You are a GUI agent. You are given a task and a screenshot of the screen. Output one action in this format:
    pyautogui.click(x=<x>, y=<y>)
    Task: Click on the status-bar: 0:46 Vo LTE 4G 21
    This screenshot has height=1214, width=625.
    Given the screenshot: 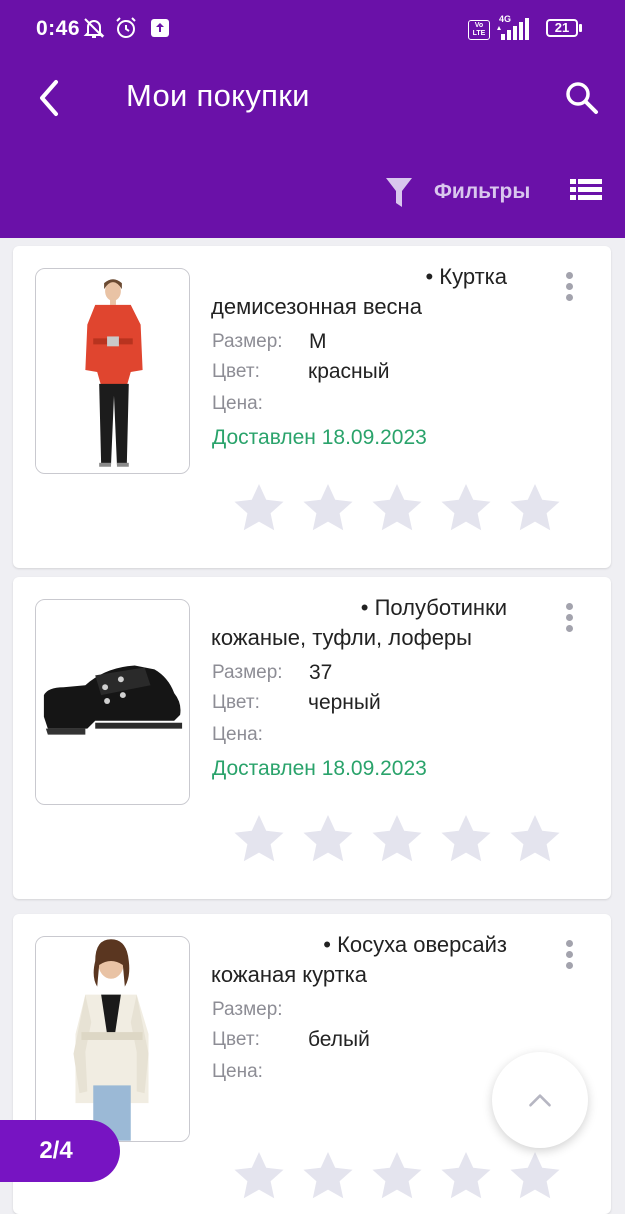 What is the action you would take?
    pyautogui.click(x=312, y=30)
    